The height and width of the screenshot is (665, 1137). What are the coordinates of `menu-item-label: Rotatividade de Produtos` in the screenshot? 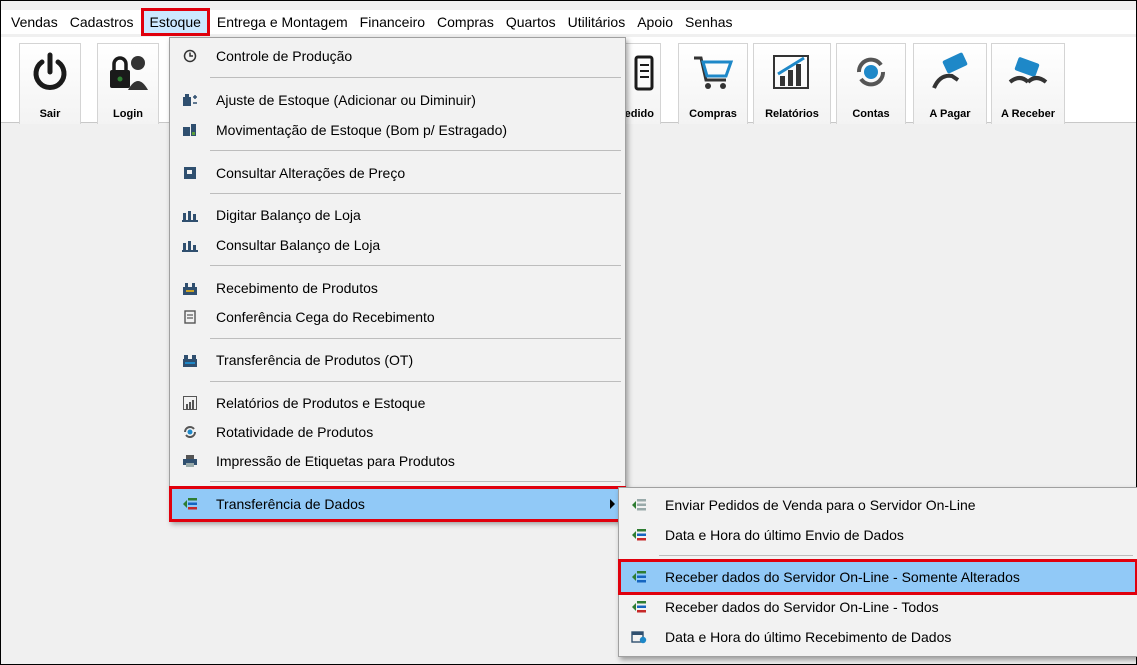 It's located at (295, 432).